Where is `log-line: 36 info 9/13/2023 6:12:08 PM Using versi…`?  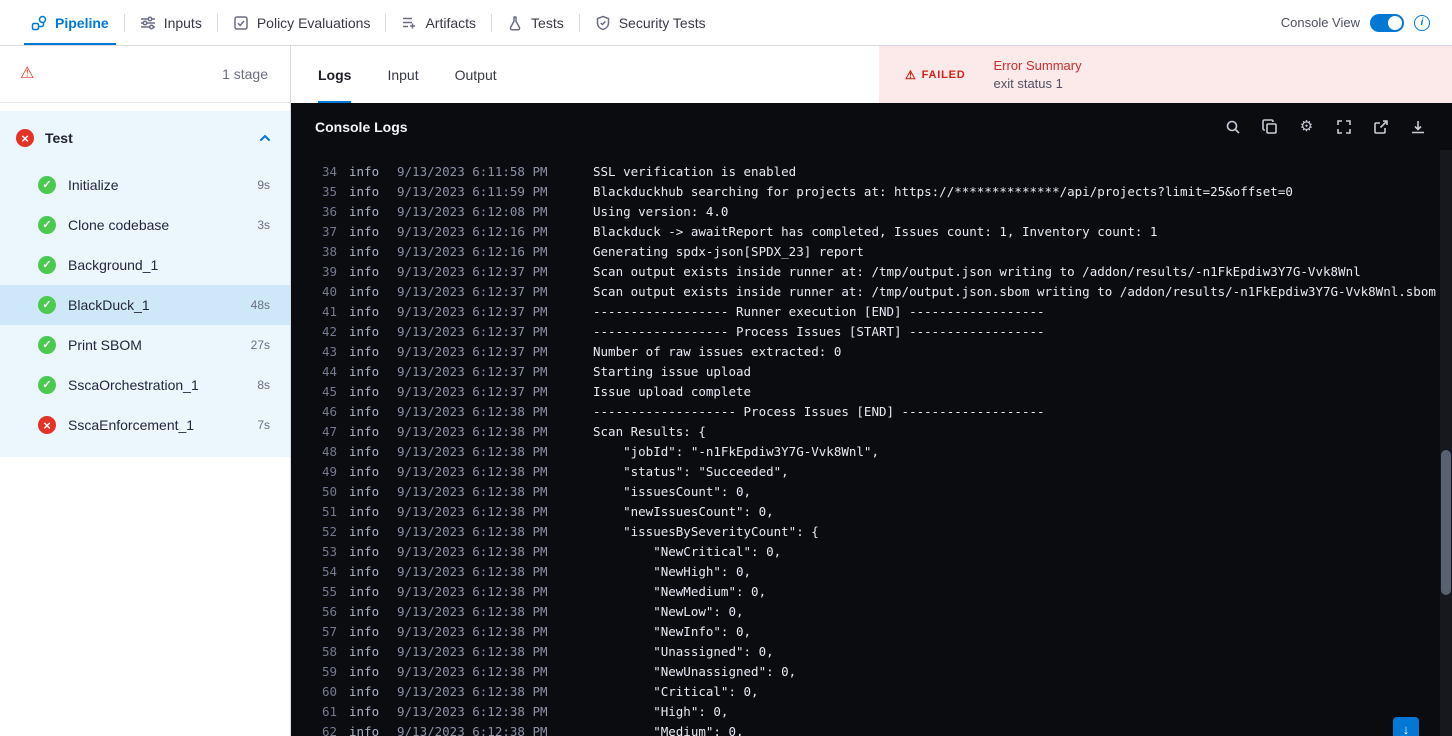
log-line: 36 info 9/13/2023 6:12:08 PM Using versi… is located at coordinates (869, 212).